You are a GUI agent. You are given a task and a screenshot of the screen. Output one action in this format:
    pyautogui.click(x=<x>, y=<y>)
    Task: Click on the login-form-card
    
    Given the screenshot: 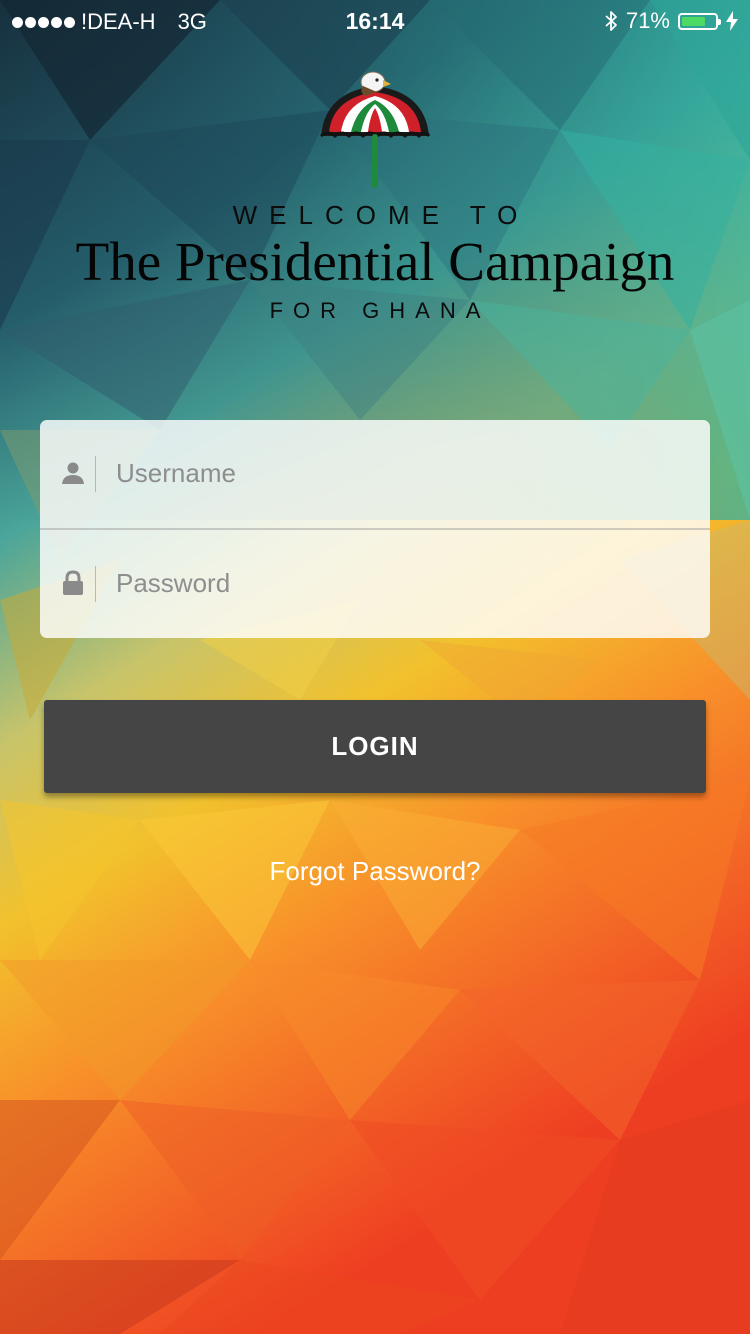 What is the action you would take?
    pyautogui.click(x=375, y=529)
    